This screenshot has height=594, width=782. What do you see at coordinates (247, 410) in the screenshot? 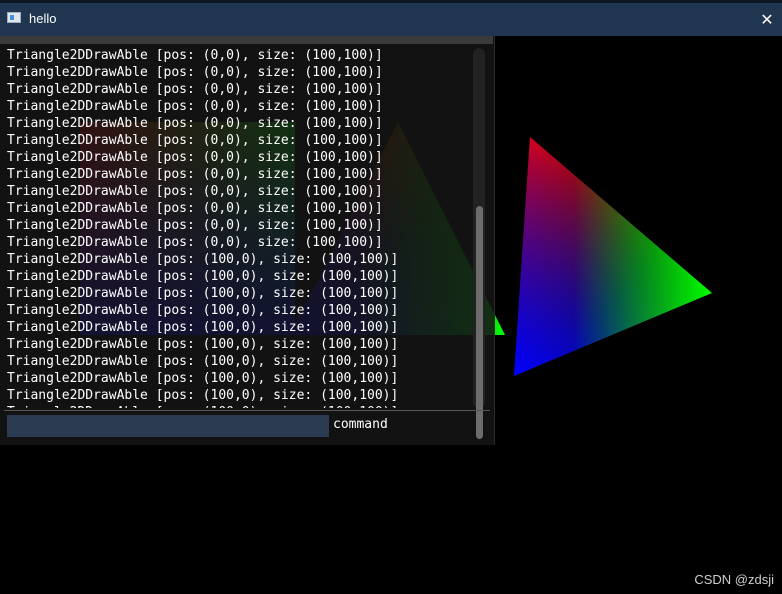
I see `divider` at bounding box center [247, 410].